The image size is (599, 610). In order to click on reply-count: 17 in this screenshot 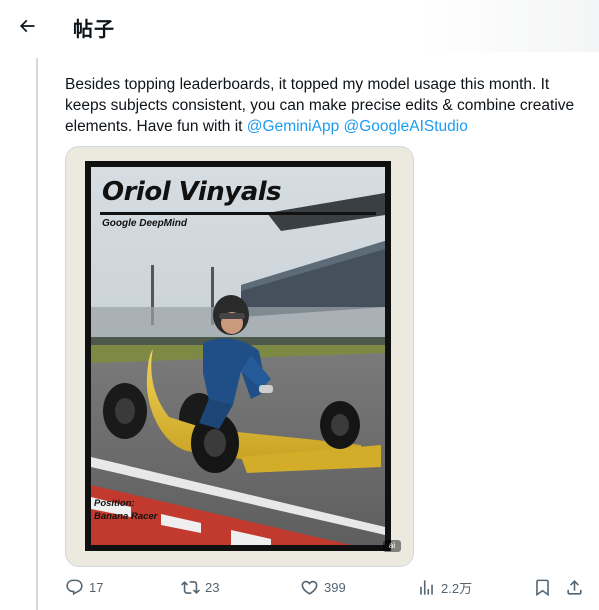, I will do `click(96, 587)`.